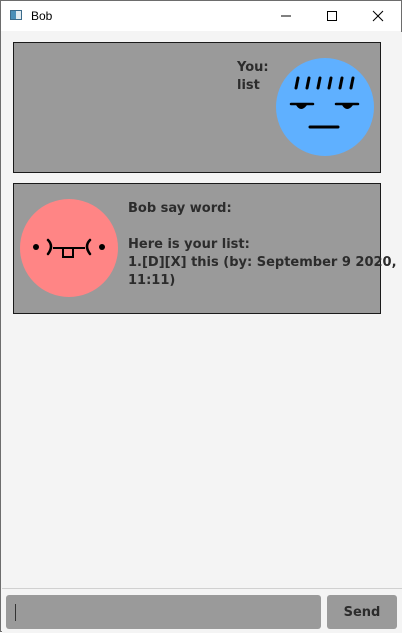 The image size is (402, 633). I want to click on window-title: Bob, so click(42, 16).